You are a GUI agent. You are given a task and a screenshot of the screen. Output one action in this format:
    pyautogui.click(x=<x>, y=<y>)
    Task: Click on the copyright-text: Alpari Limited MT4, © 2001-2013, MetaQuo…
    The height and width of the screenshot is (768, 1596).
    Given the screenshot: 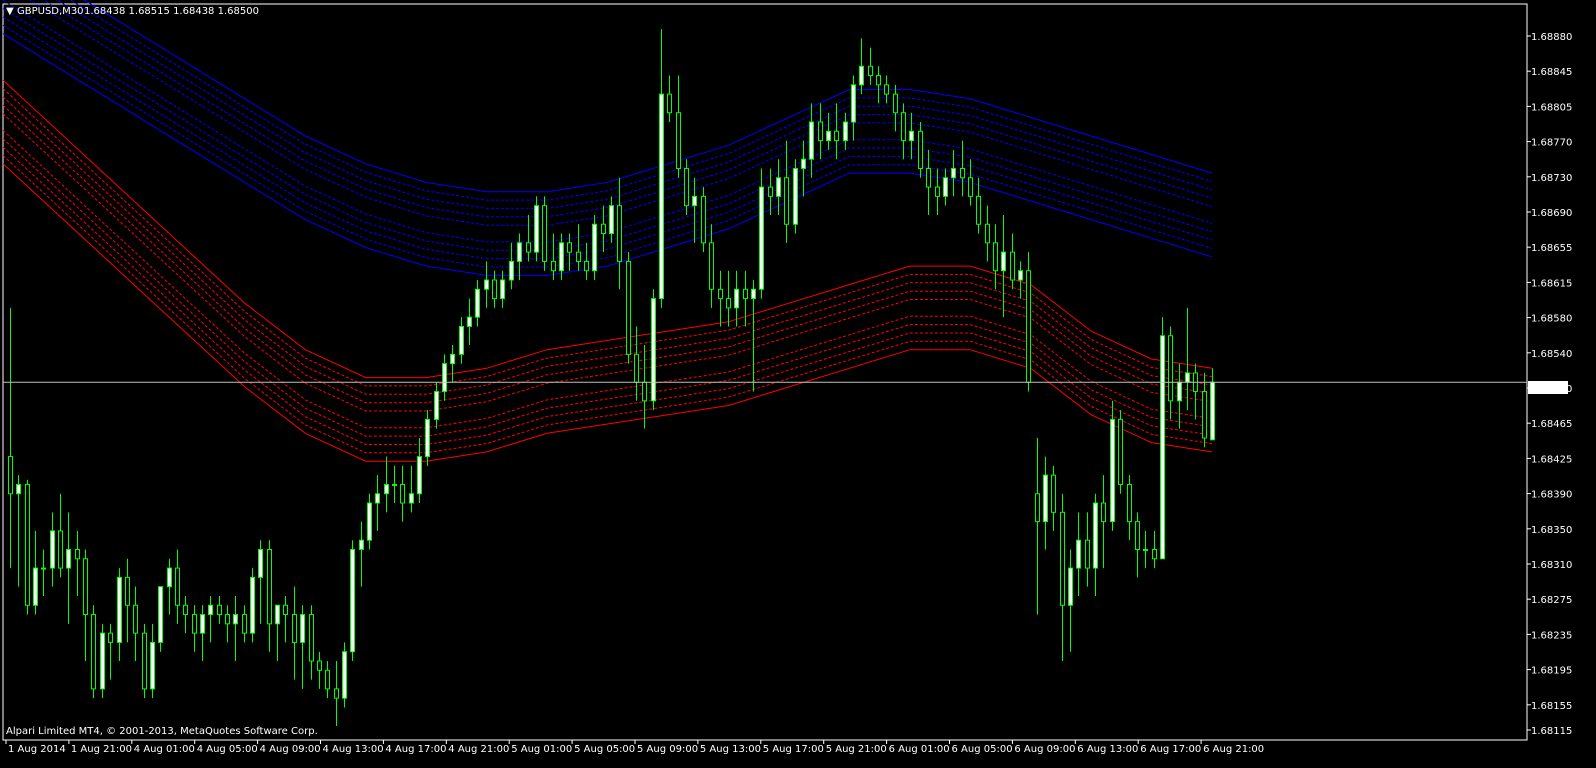 What is the action you would take?
    pyautogui.click(x=162, y=731)
    